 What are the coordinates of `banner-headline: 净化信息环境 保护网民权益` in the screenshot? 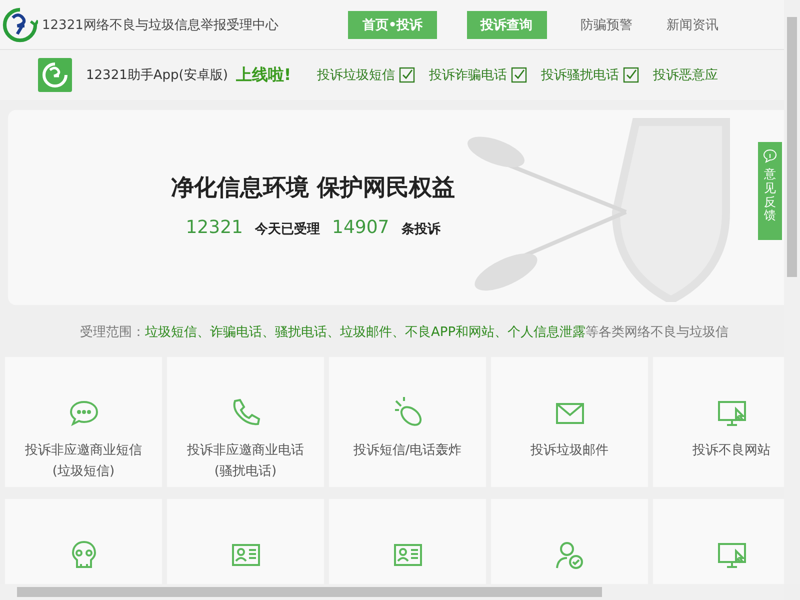 It's located at (312, 188).